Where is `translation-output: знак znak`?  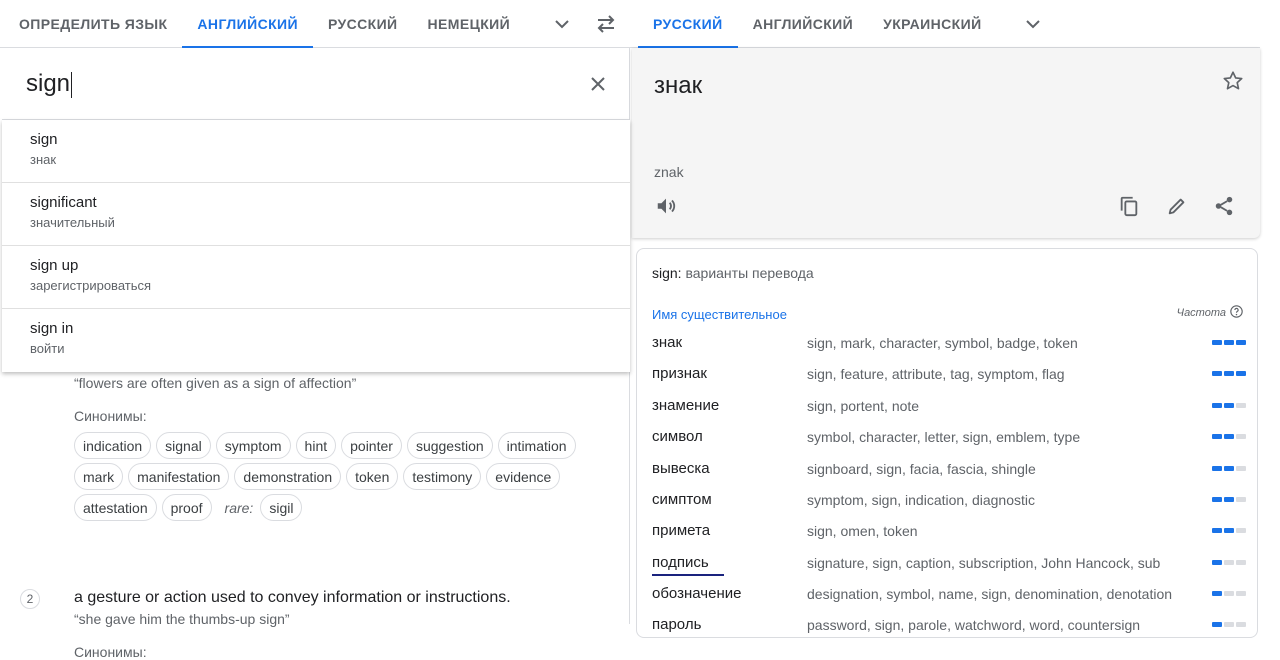
translation-output: знак znak is located at coordinates (946, 143).